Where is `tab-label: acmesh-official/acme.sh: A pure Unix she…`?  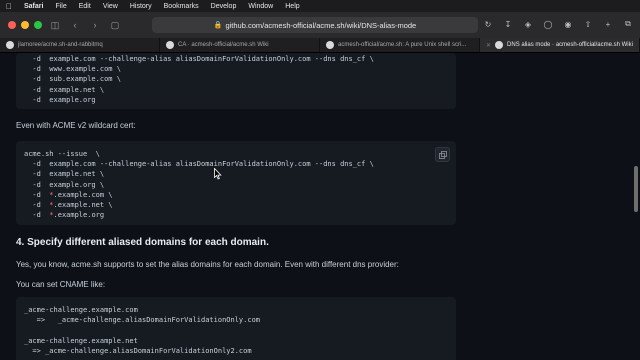 tab-label: acmesh-official/acme.sh: A pure Unix she… is located at coordinates (402, 45).